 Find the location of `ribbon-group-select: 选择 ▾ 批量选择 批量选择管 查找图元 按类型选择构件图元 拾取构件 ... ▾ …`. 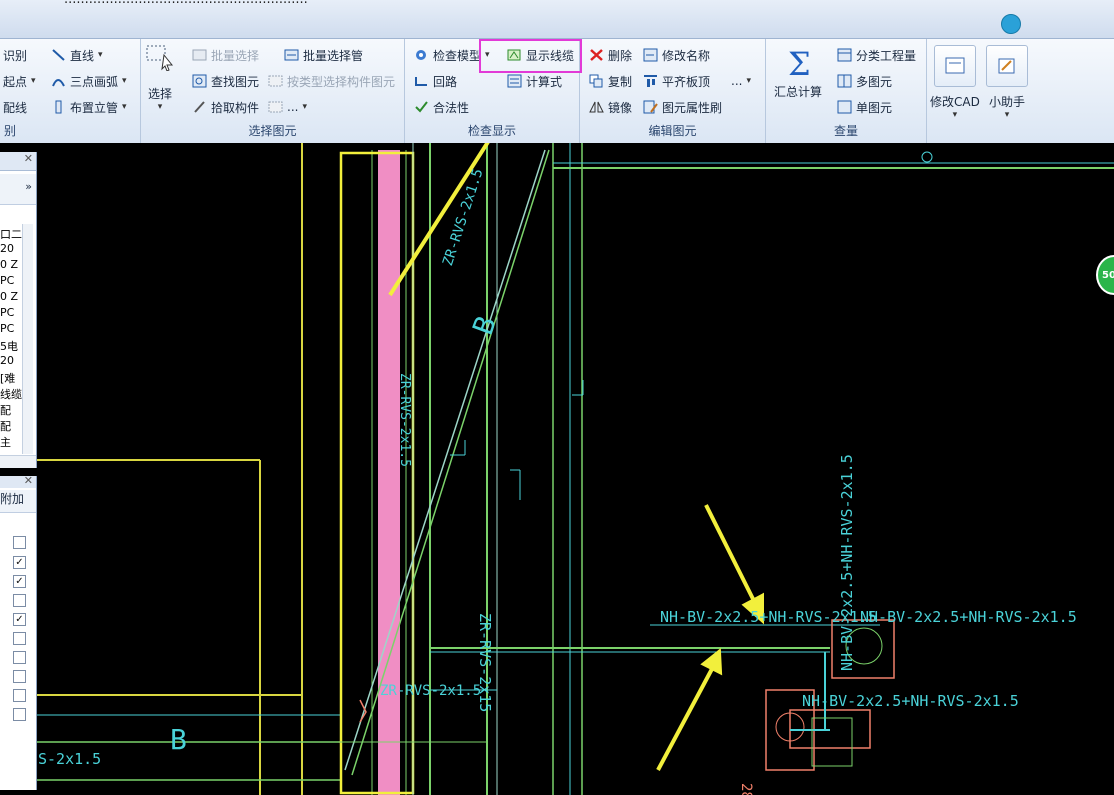

ribbon-group-select: 选择 ▾ 批量选择 批量选择管 查找图元 按类型选择构件图元 拾取构件 ... ▾ … is located at coordinates (273, 91).